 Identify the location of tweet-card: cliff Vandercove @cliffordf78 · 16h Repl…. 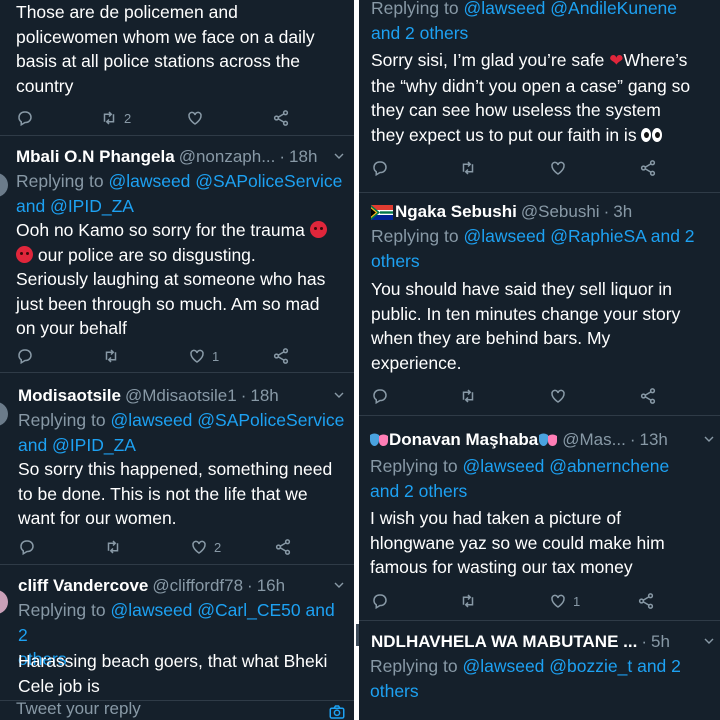
(177, 643).